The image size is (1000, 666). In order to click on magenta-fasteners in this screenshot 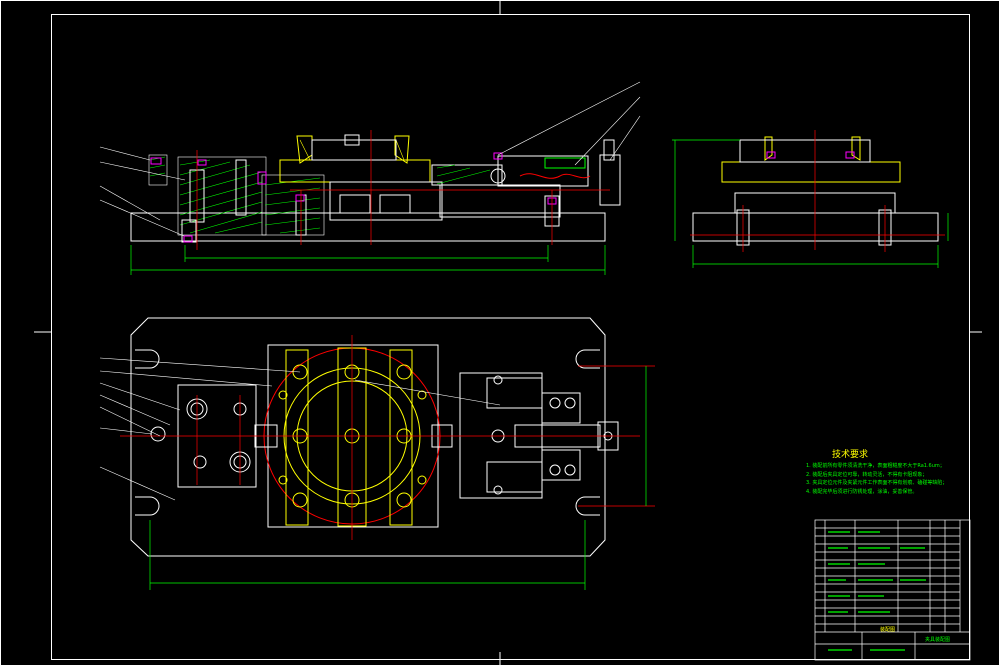, I will do `click(353, 197)`.